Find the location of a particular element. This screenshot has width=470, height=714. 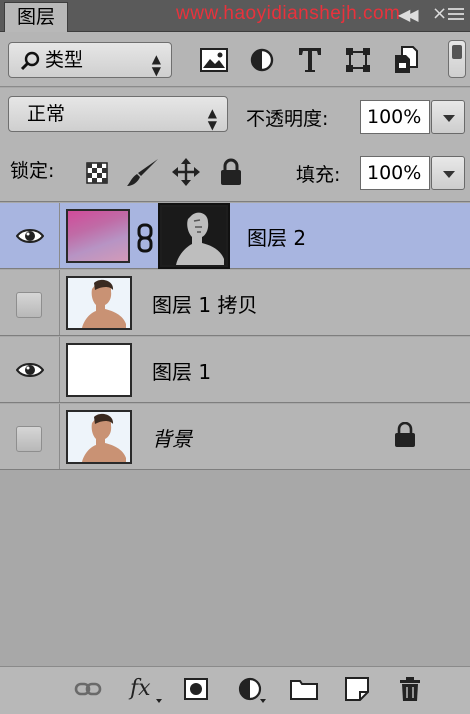

image-filter-icon is located at coordinates (214, 60).